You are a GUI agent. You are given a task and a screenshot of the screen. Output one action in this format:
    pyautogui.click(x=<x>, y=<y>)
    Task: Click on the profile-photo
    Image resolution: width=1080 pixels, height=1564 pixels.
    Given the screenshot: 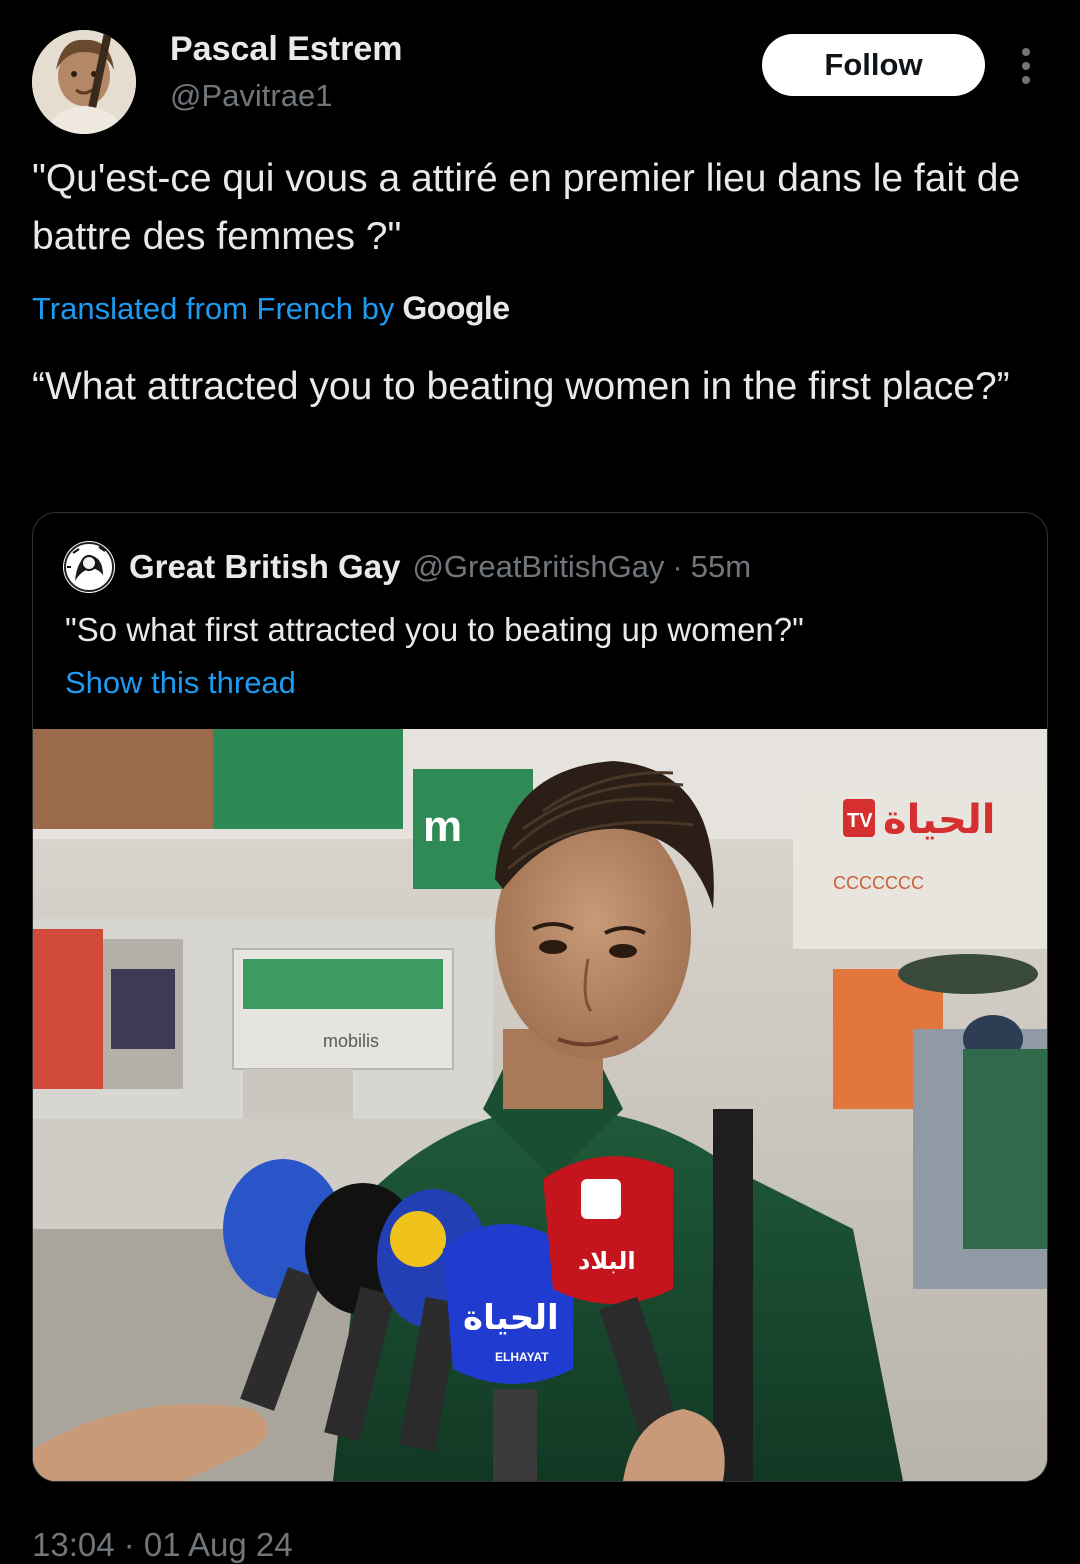 What is the action you would take?
    pyautogui.click(x=84, y=82)
    